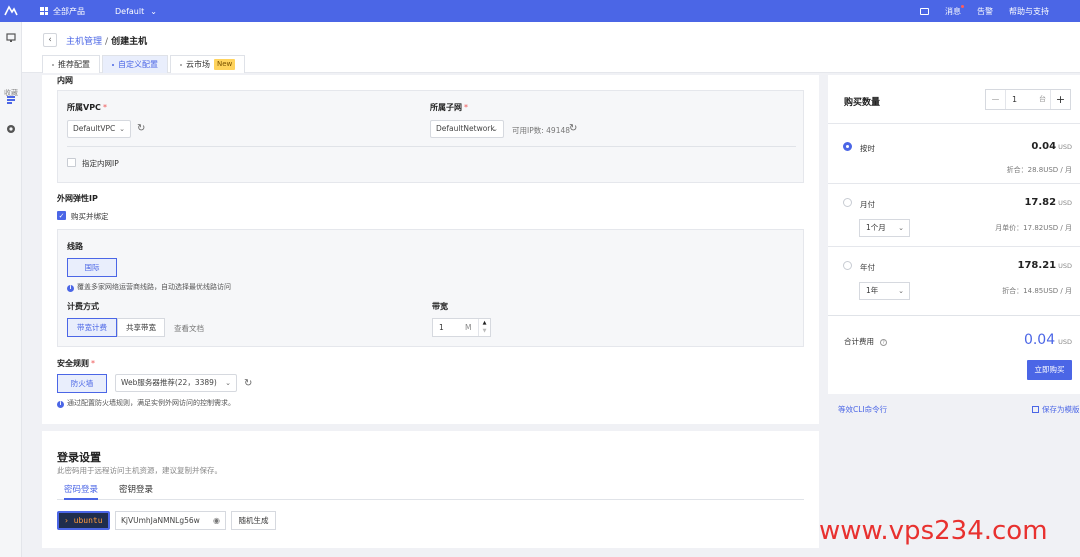 This screenshot has height=557, width=1080. I want to click on project-selector: Default ⌄, so click(136, 11).